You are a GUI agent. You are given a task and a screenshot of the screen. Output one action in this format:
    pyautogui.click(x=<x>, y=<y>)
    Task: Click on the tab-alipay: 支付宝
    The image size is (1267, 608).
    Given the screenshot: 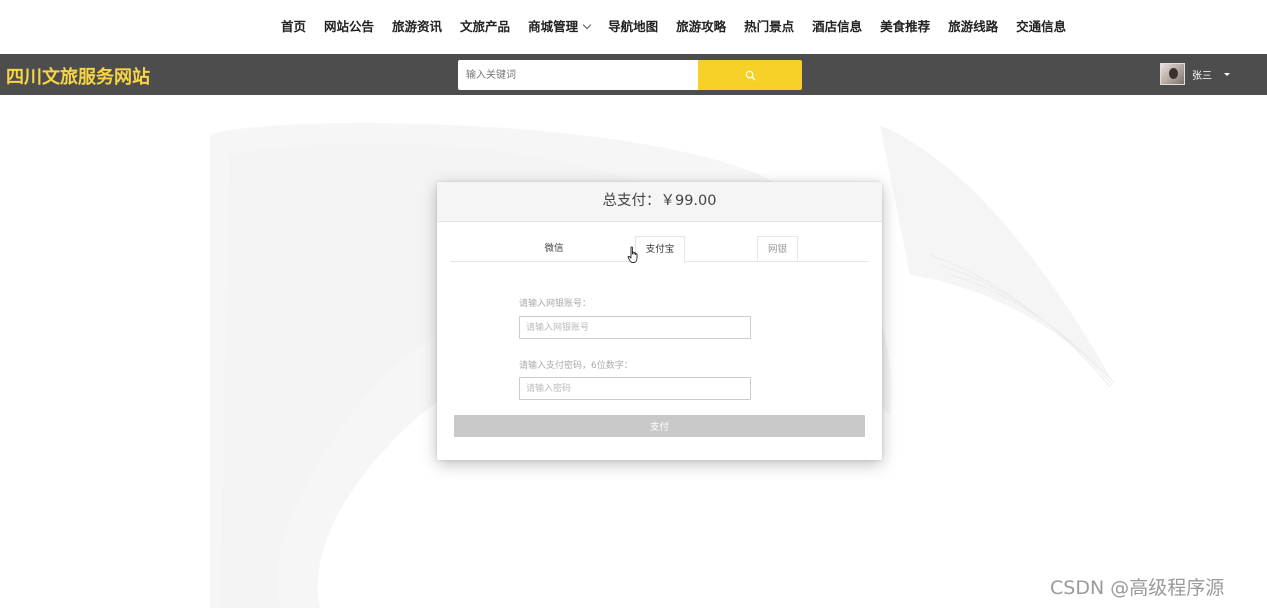 What is the action you would take?
    pyautogui.click(x=660, y=249)
    